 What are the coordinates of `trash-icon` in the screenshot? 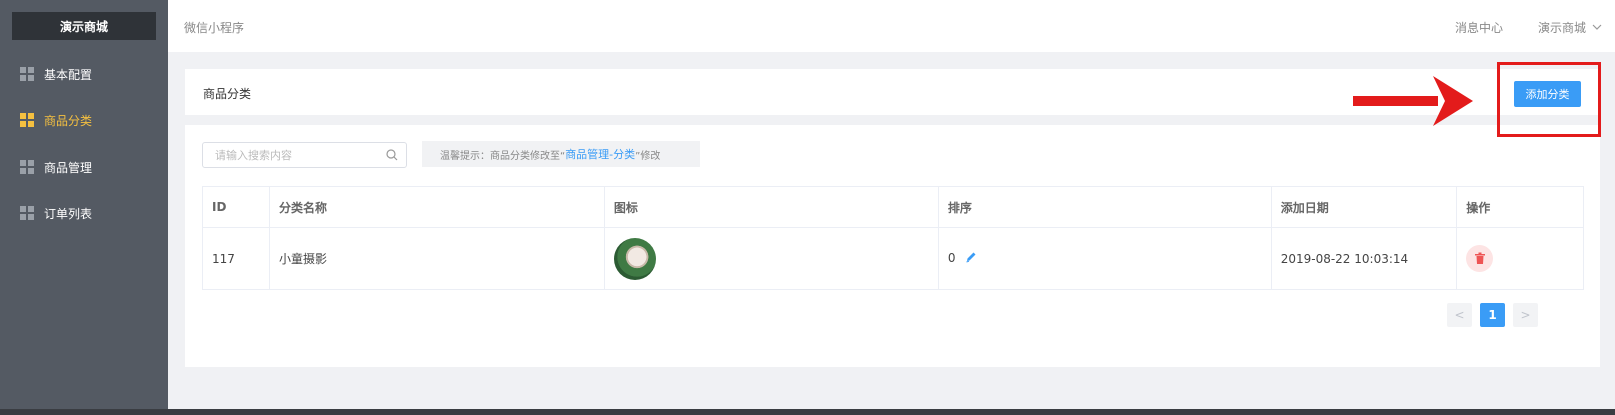 It's located at (1479, 258).